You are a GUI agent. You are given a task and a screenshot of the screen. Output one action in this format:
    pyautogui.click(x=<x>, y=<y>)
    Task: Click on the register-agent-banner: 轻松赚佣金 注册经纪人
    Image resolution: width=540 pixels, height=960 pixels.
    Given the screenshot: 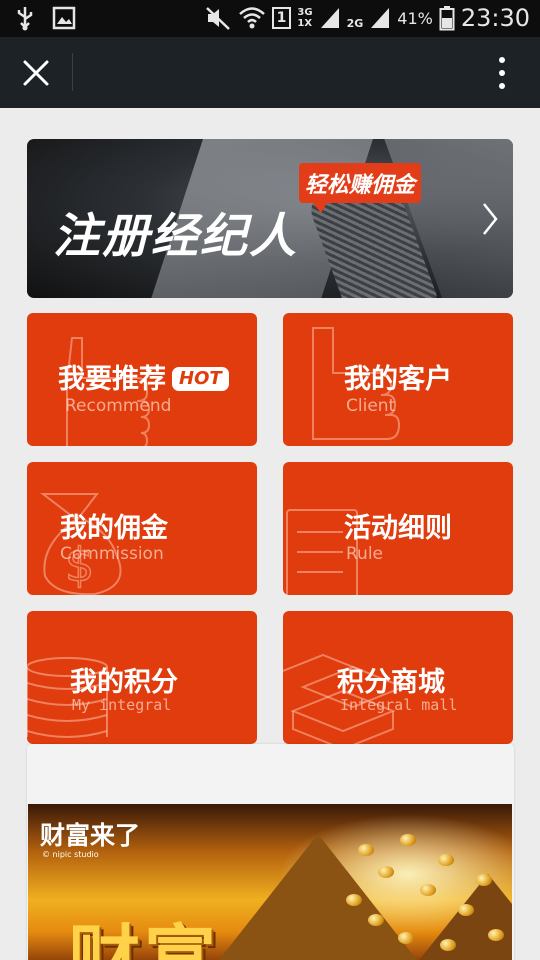 What is the action you would take?
    pyautogui.click(x=270, y=218)
    